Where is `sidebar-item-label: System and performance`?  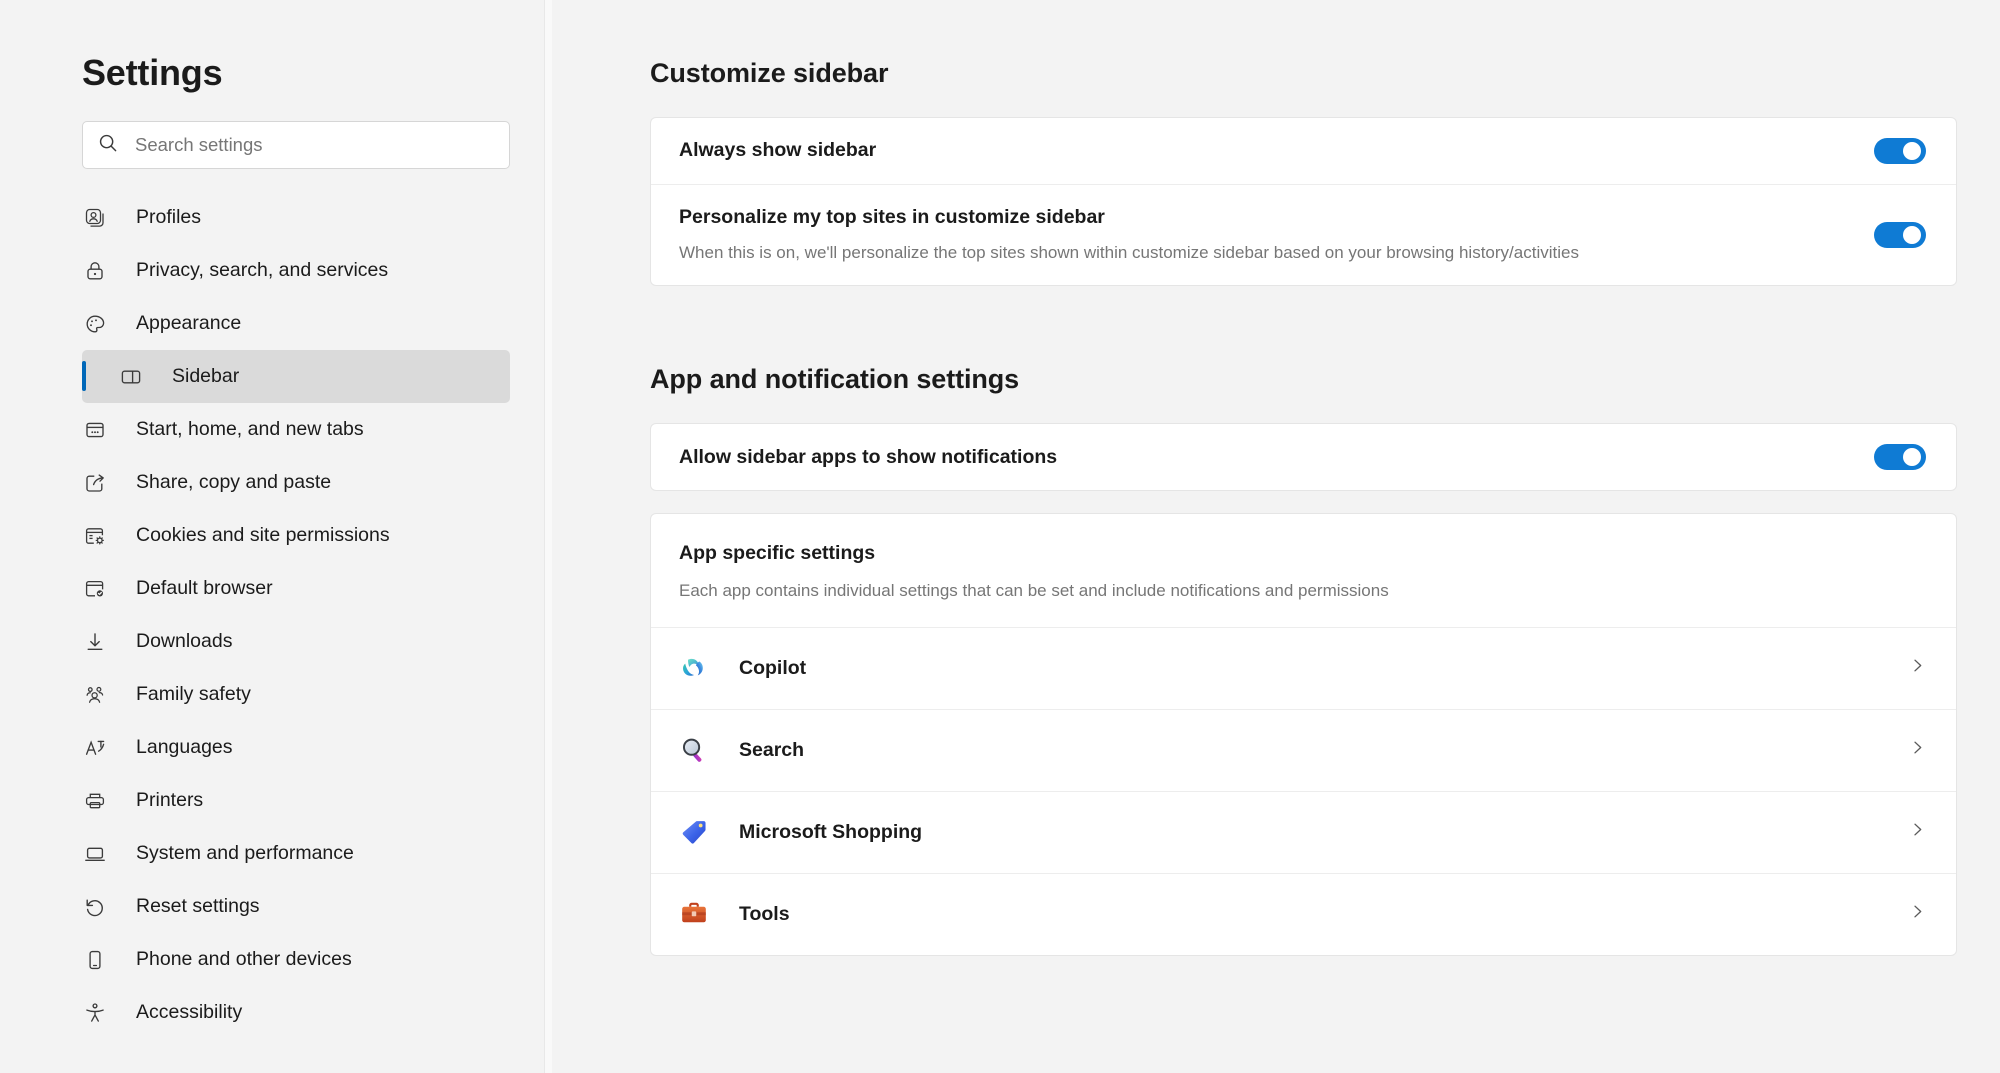 sidebar-item-label: System and performance is located at coordinates (245, 852).